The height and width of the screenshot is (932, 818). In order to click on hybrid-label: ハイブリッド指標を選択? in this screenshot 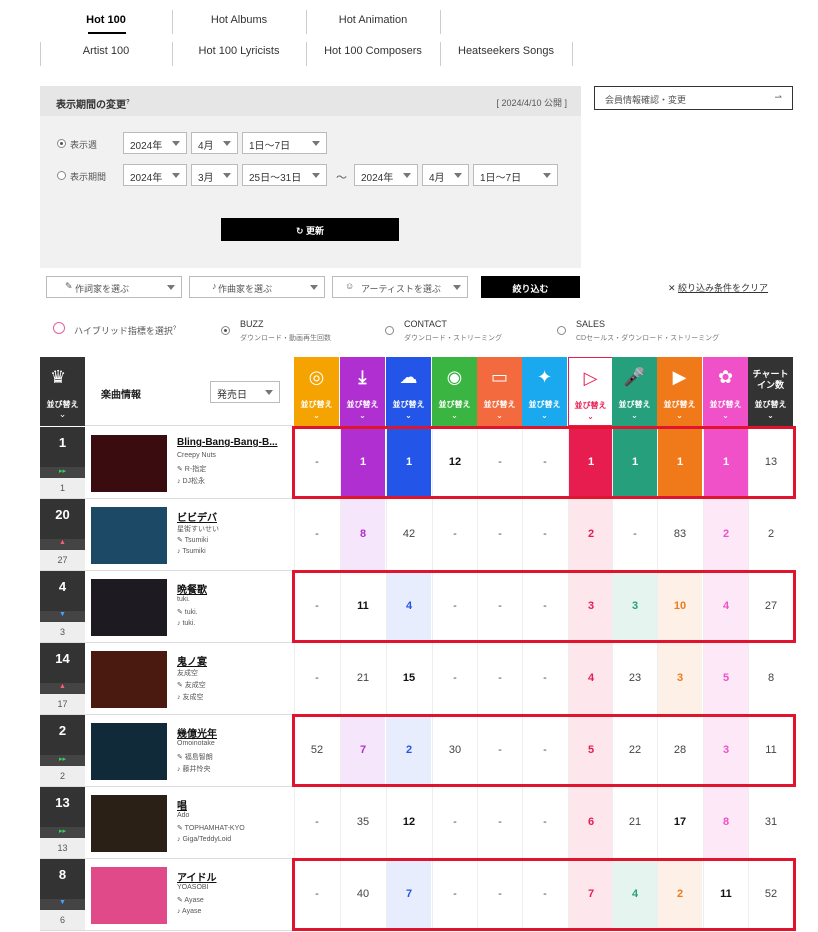, I will do `click(125, 330)`.